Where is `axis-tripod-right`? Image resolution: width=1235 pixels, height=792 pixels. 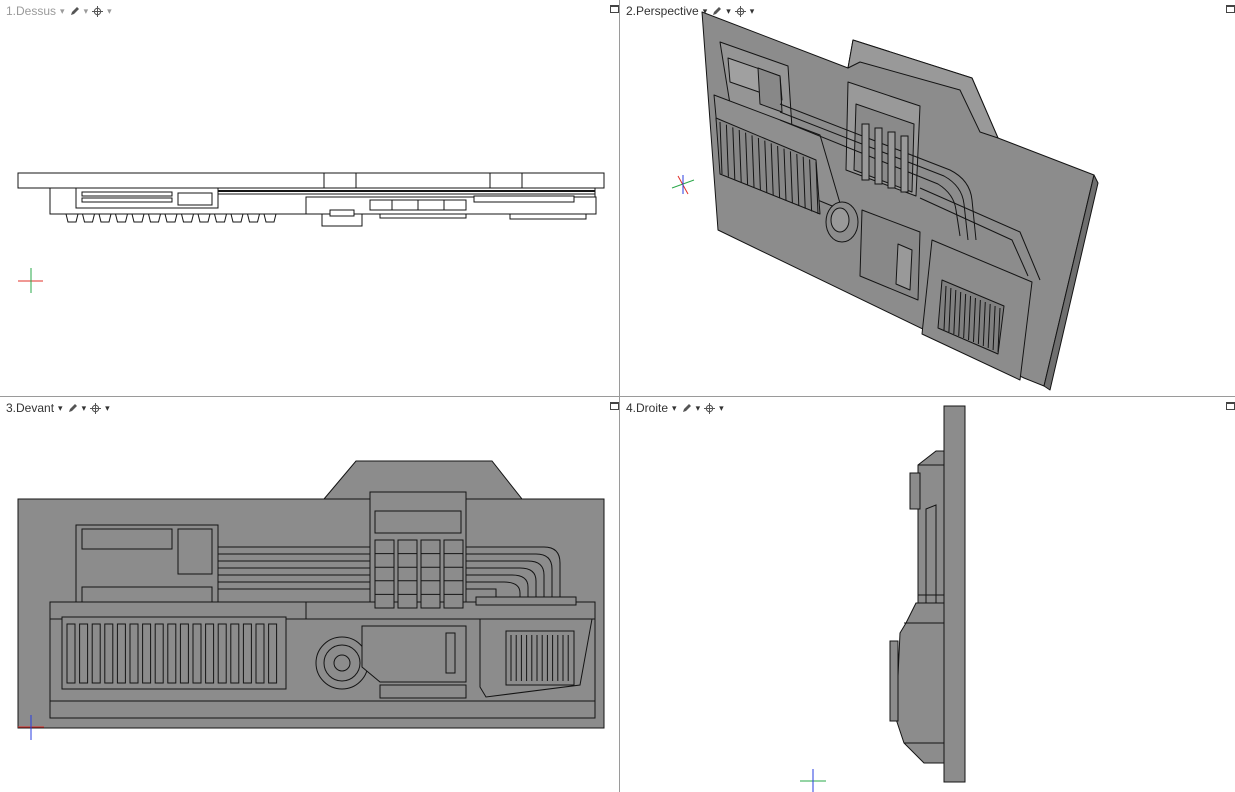 axis-tripod-right is located at coordinates (813, 780).